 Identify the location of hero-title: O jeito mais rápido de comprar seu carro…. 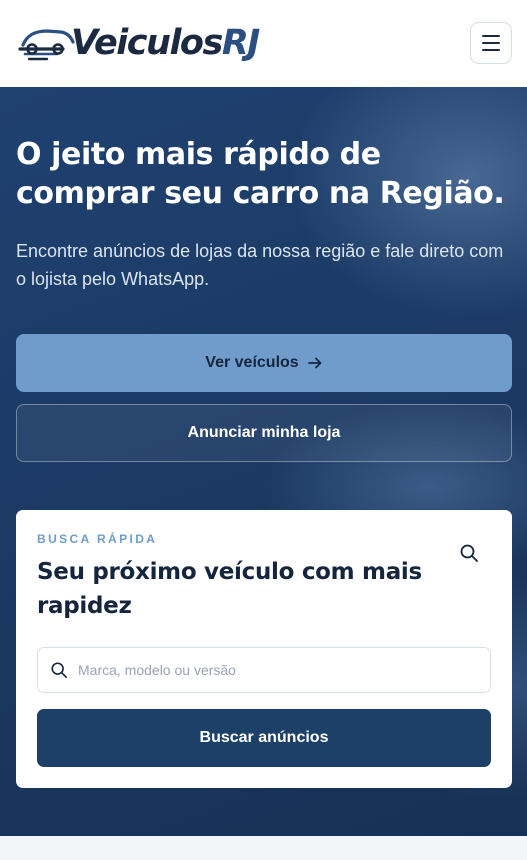
(260, 174).